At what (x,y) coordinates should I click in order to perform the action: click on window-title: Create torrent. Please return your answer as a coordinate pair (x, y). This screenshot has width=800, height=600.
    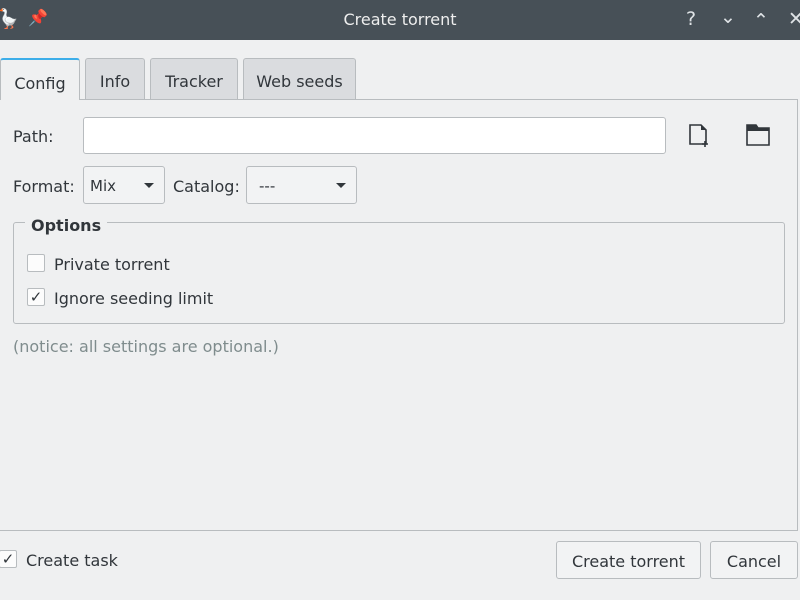
    Looking at the image, I should click on (400, 19).